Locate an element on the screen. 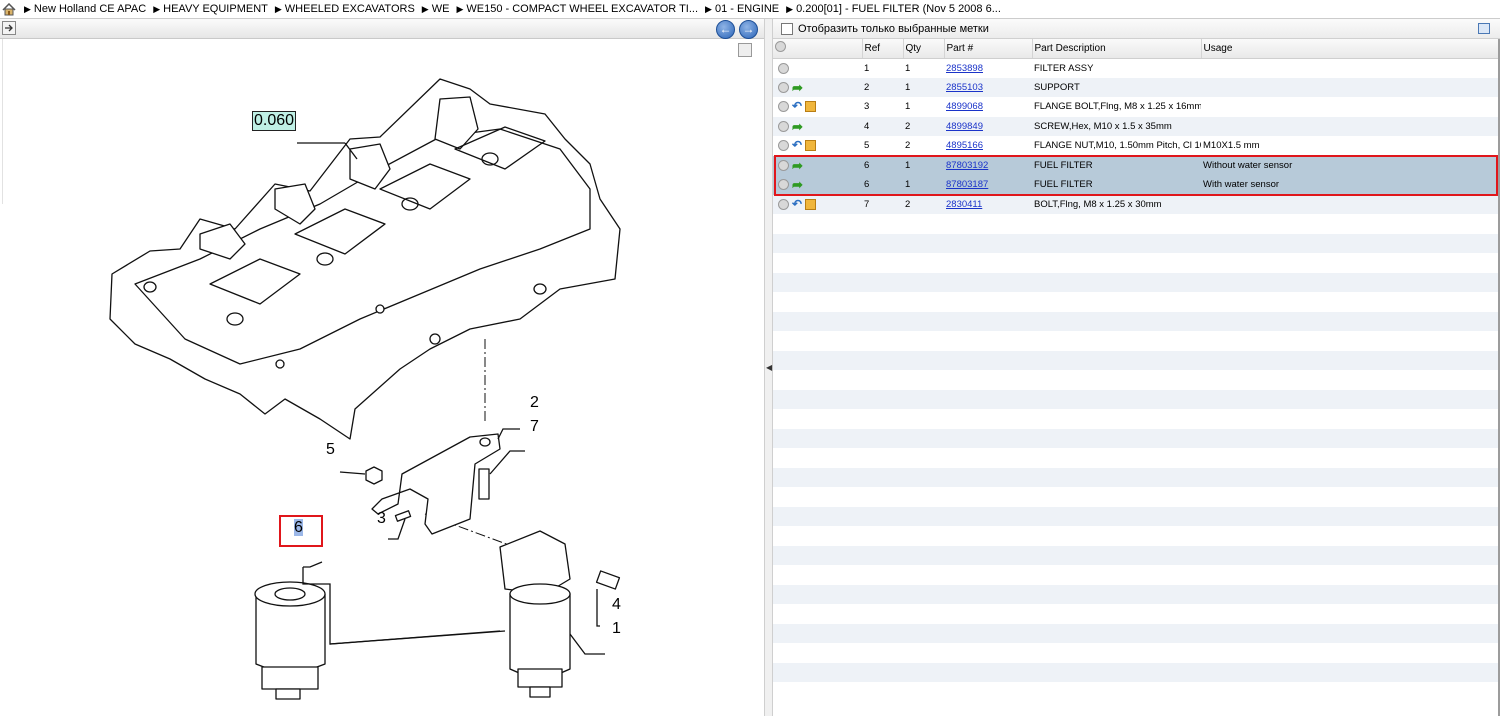  table-row: ➦ 4 2 4899849 SCREW,Hex, M10 x 1.5 x 35mm is located at coordinates (1135, 126).